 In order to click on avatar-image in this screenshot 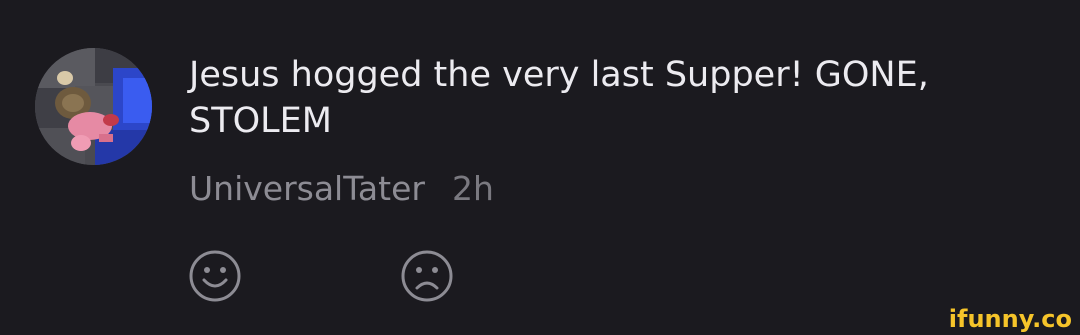, I will do `click(93, 106)`.